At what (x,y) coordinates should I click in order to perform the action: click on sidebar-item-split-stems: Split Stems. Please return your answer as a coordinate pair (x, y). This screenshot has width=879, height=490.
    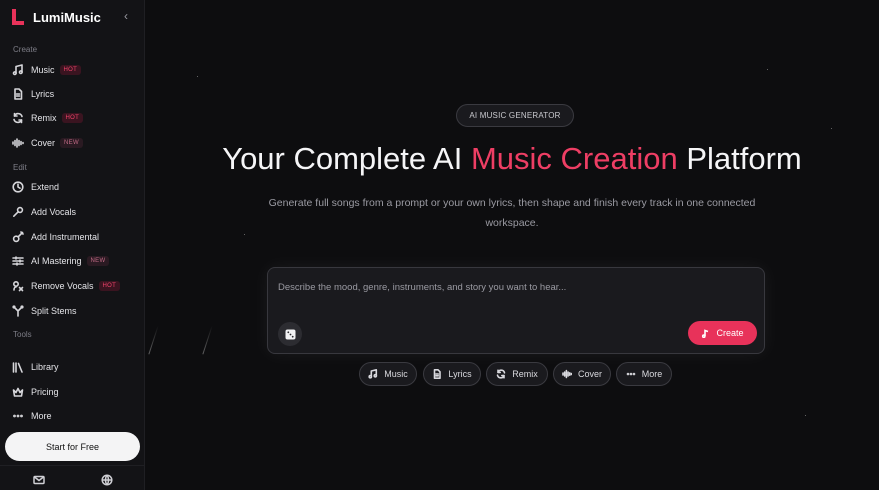
    Looking at the image, I should click on (73, 311).